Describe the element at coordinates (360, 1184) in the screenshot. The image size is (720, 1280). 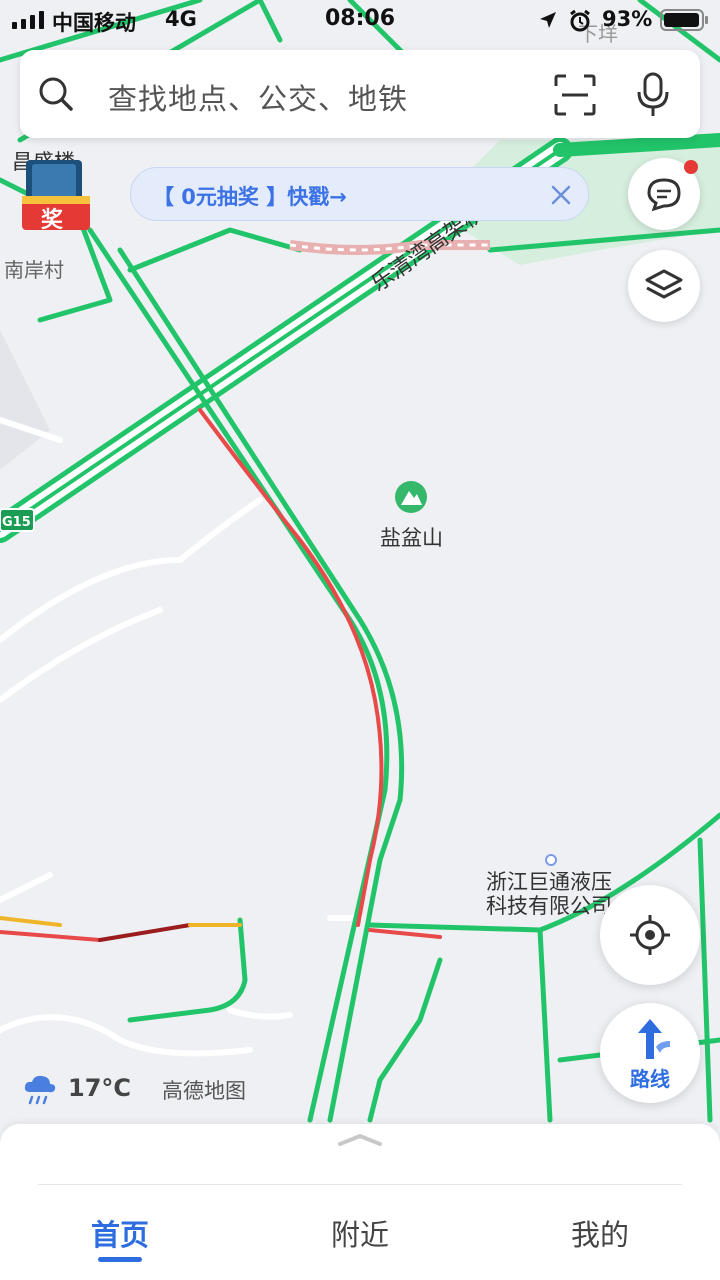
I see `sheet-divider` at that location.